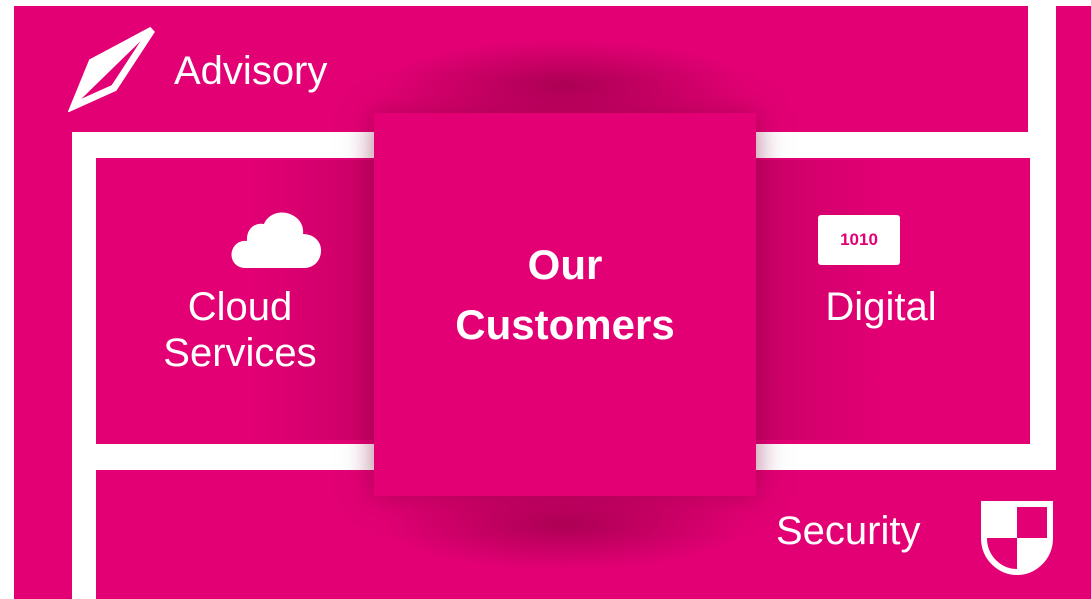 This screenshot has height=599, width=1091. I want to click on binary-icon: 1010, so click(859, 240).